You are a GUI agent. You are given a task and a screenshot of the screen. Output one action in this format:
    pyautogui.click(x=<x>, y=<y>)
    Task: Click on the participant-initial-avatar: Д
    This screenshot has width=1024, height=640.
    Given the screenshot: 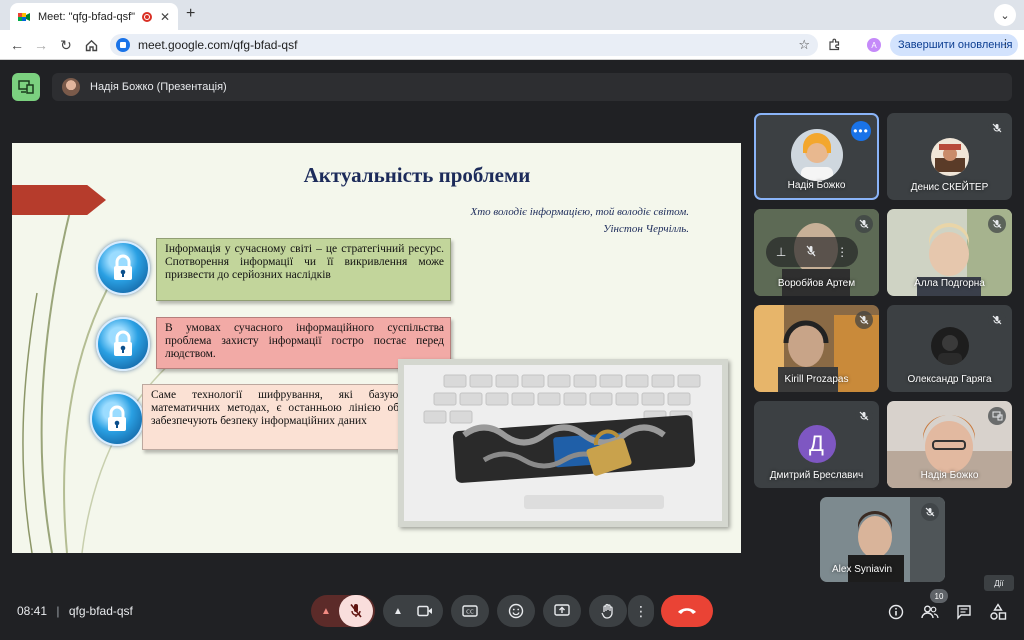 What is the action you would take?
    pyautogui.click(x=816, y=444)
    